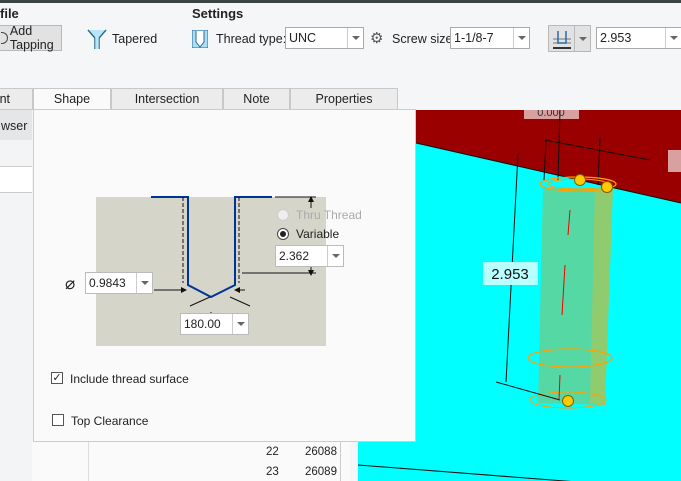 The height and width of the screenshot is (481, 681). Describe the element at coordinates (309, 256) in the screenshot. I see `depth-input: 2.362` at that location.